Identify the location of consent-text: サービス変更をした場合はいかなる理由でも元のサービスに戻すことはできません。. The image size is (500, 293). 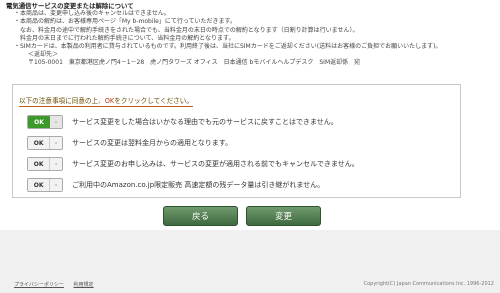
(205, 122).